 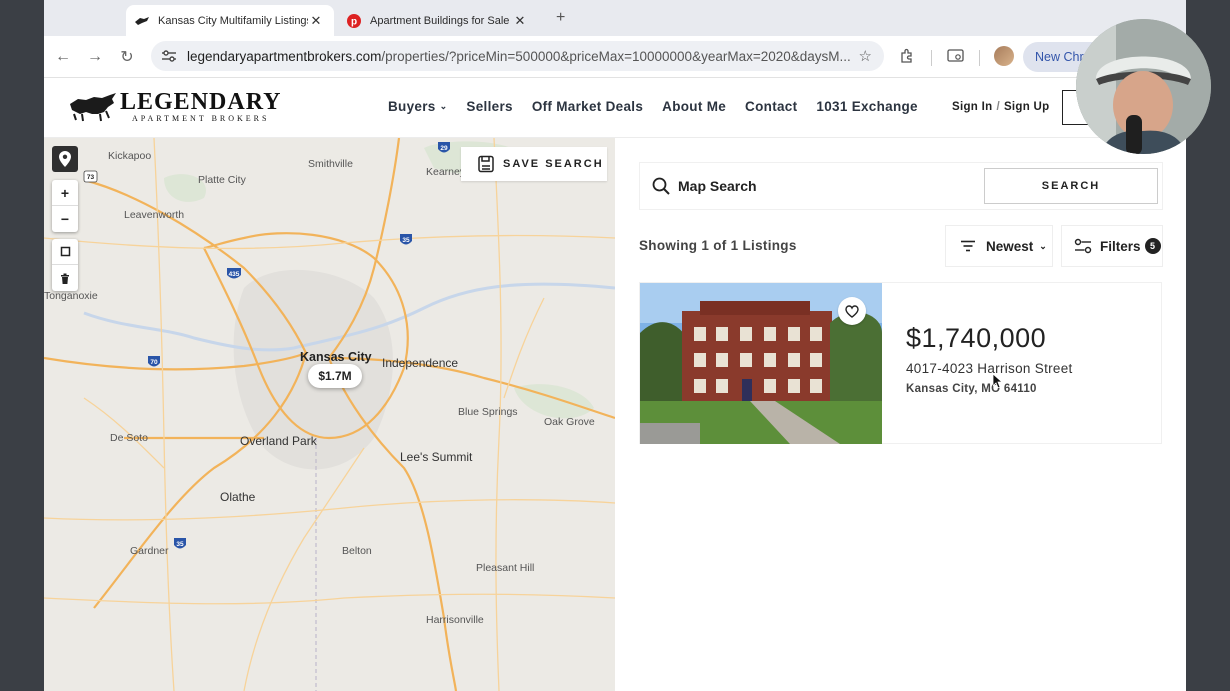 I want to click on map-label-blue-springs: Blue Springs, so click(x=488, y=412).